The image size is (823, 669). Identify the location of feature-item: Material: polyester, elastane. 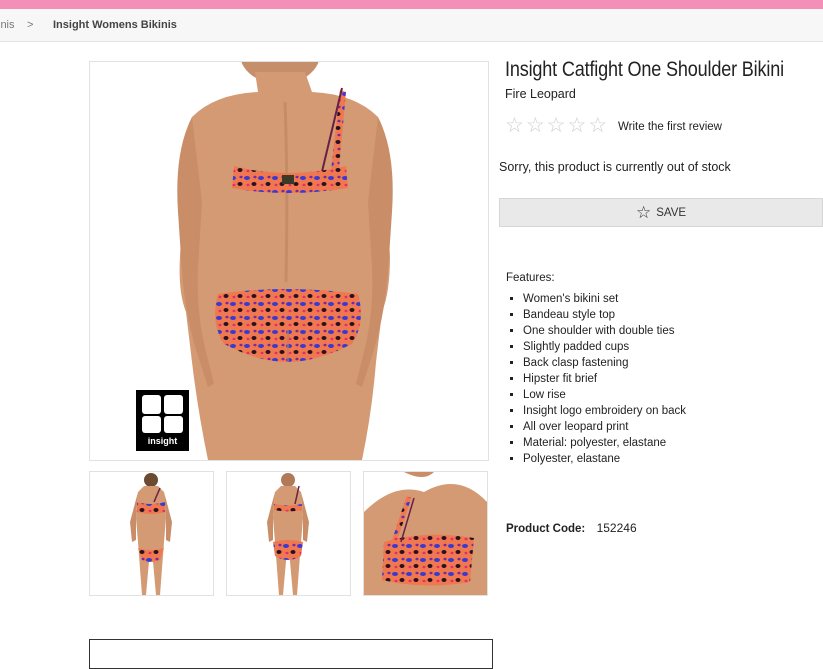
(604, 443).